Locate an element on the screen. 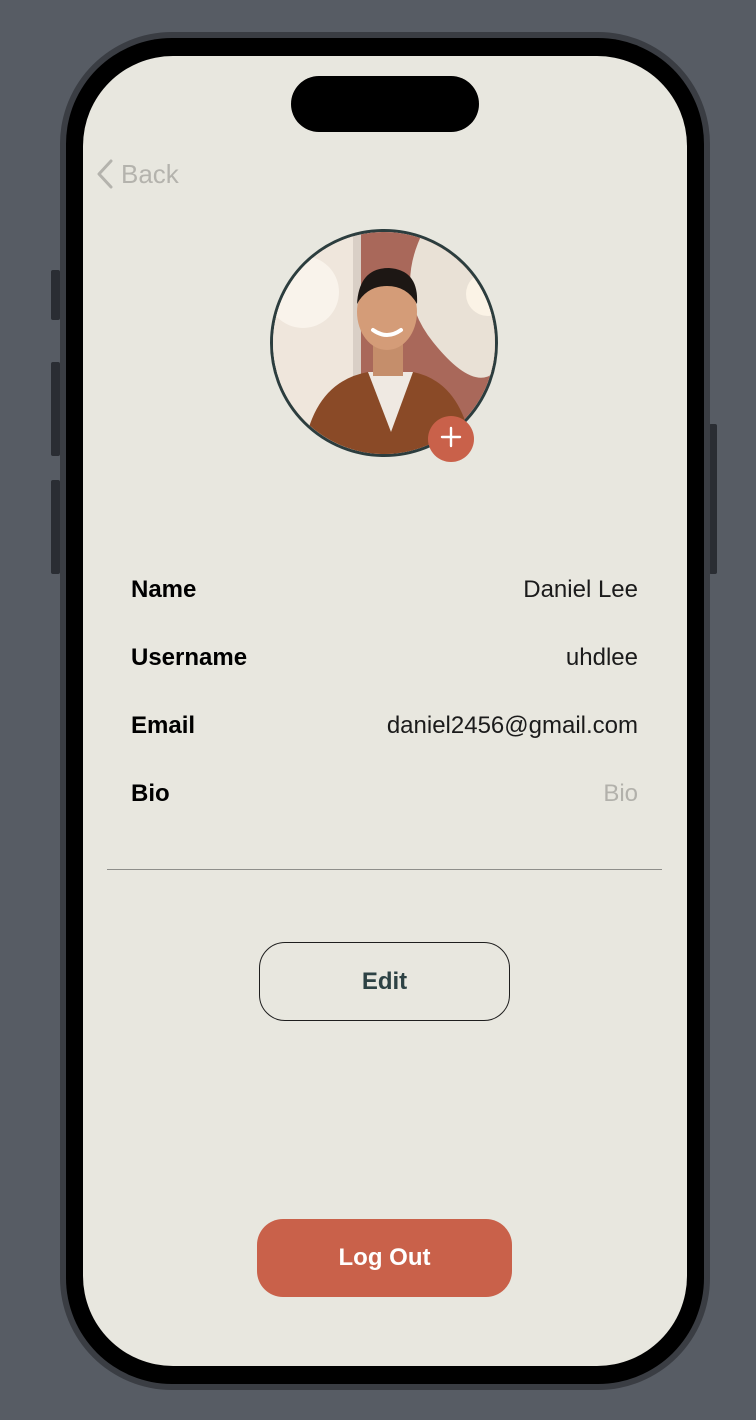 The image size is (756, 1420). email-label: Email is located at coordinates (163, 725).